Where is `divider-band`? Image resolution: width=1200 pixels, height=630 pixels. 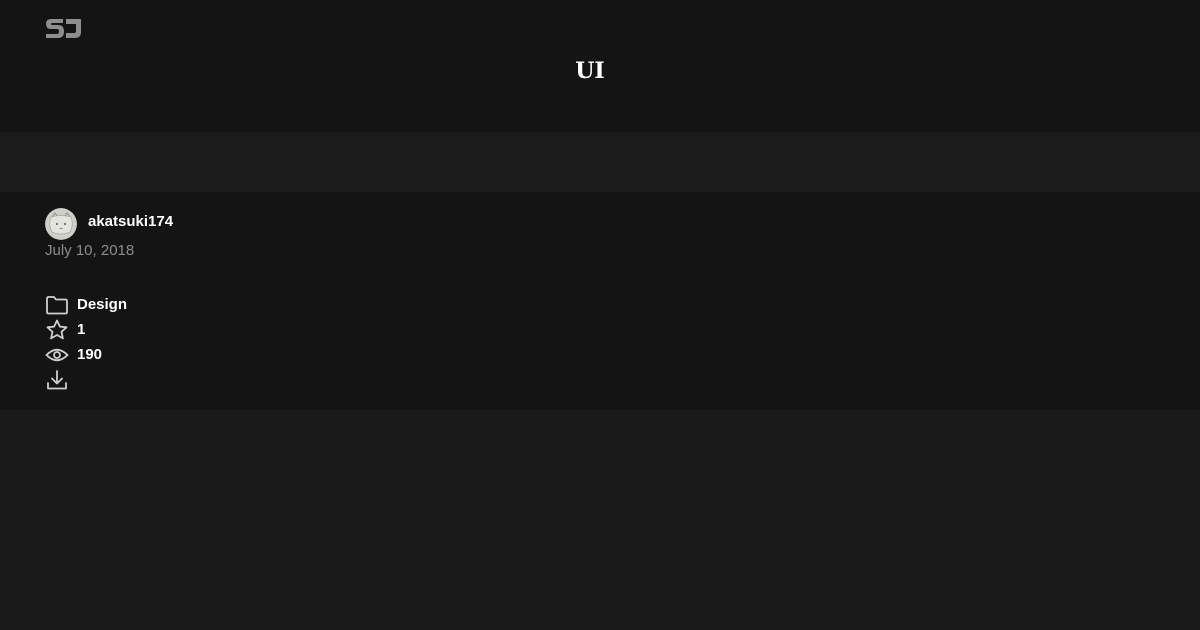 divider-band is located at coordinates (600, 162).